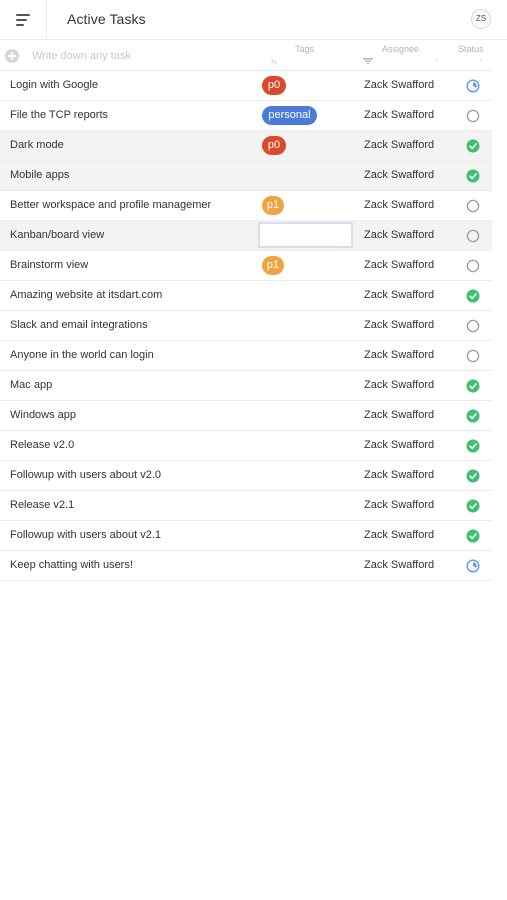  What do you see at coordinates (253, 20) in the screenshot?
I see `top-bar: Active Tasks ZS` at bounding box center [253, 20].